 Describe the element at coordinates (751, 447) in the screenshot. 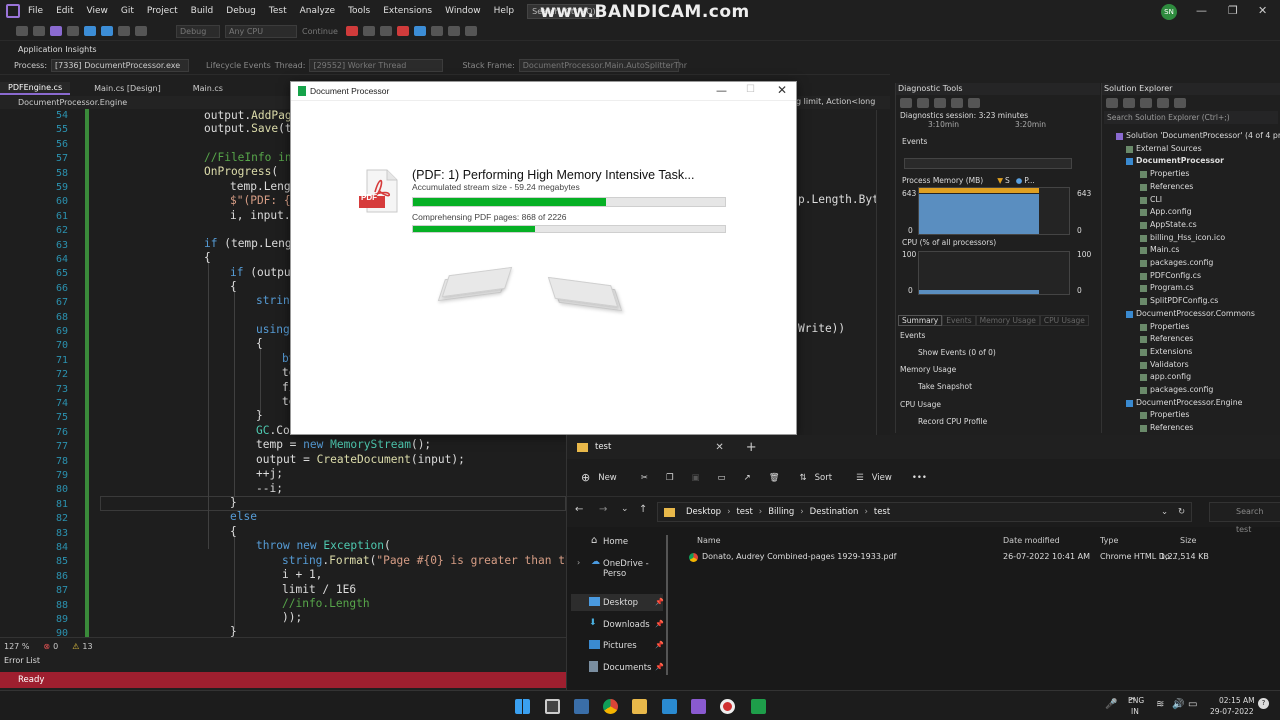

I see `new-tab-icon: +` at that location.